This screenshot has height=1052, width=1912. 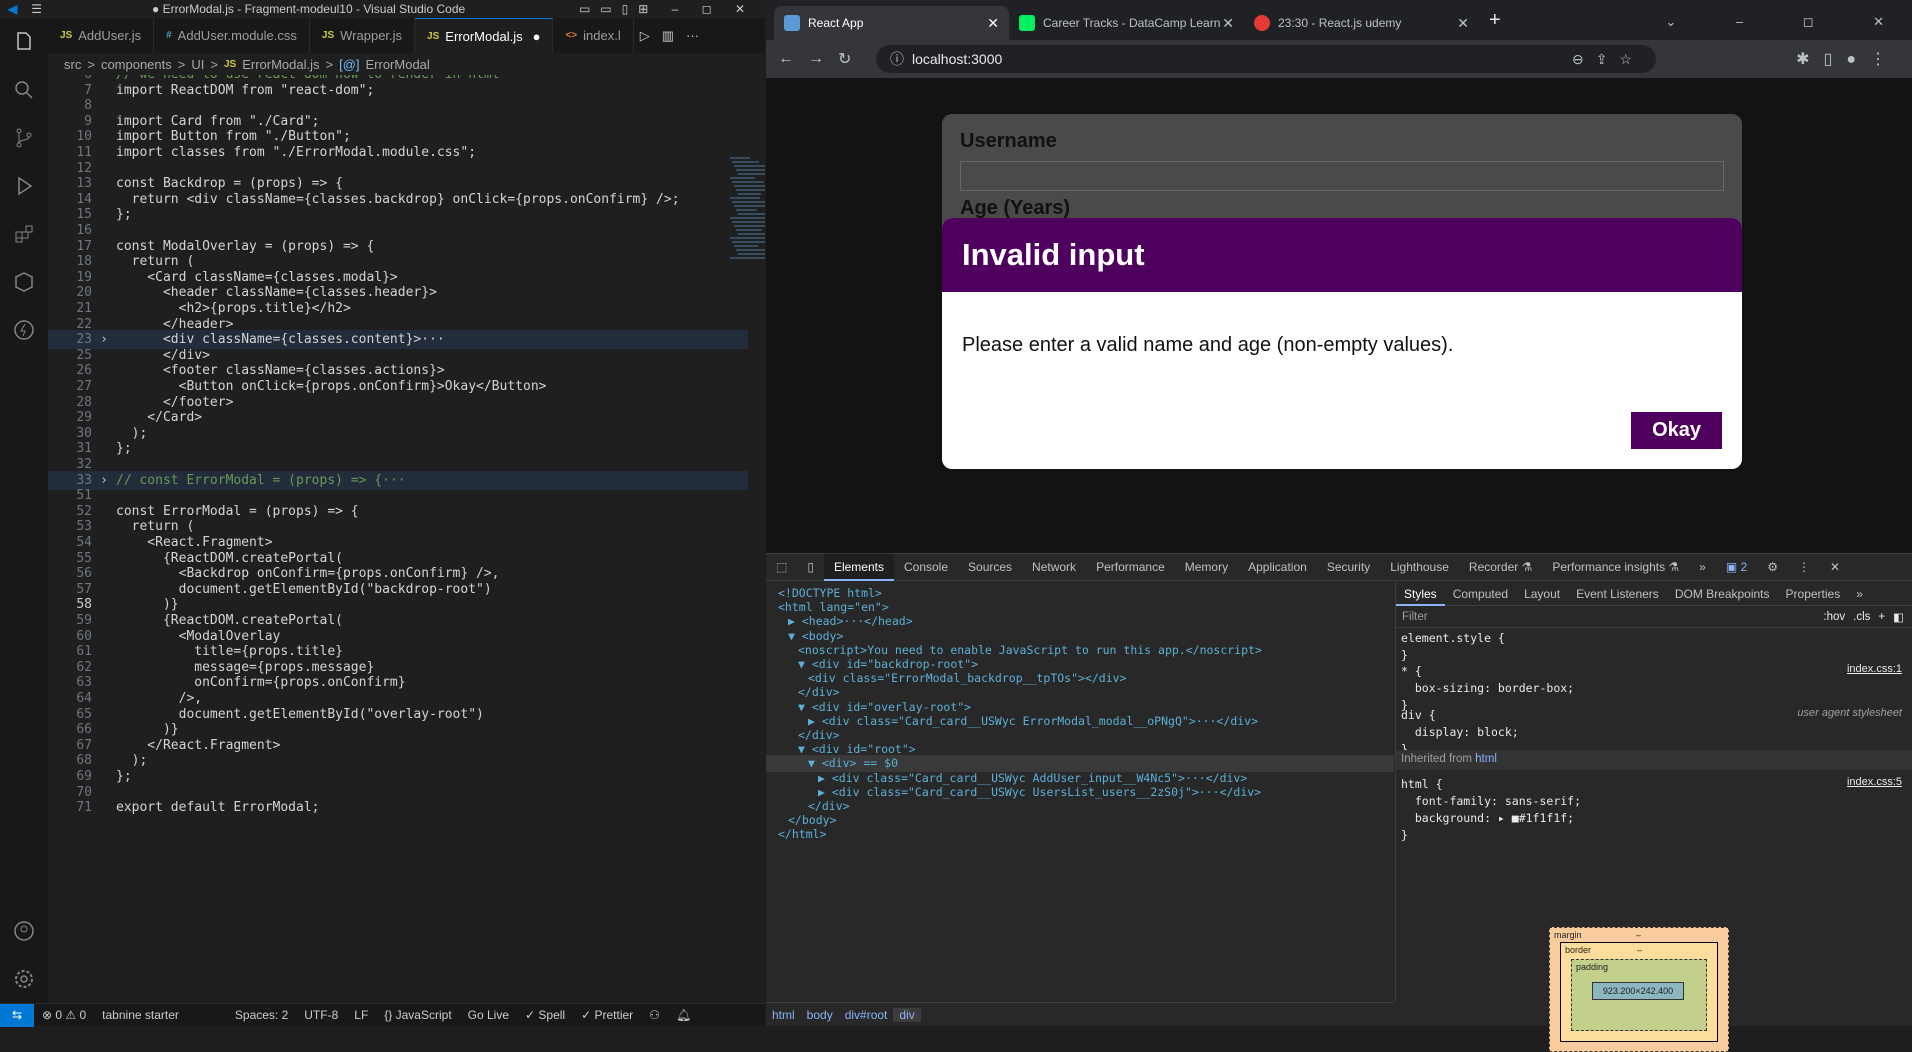 I want to click on tab-security: Security, so click(x=1348, y=567).